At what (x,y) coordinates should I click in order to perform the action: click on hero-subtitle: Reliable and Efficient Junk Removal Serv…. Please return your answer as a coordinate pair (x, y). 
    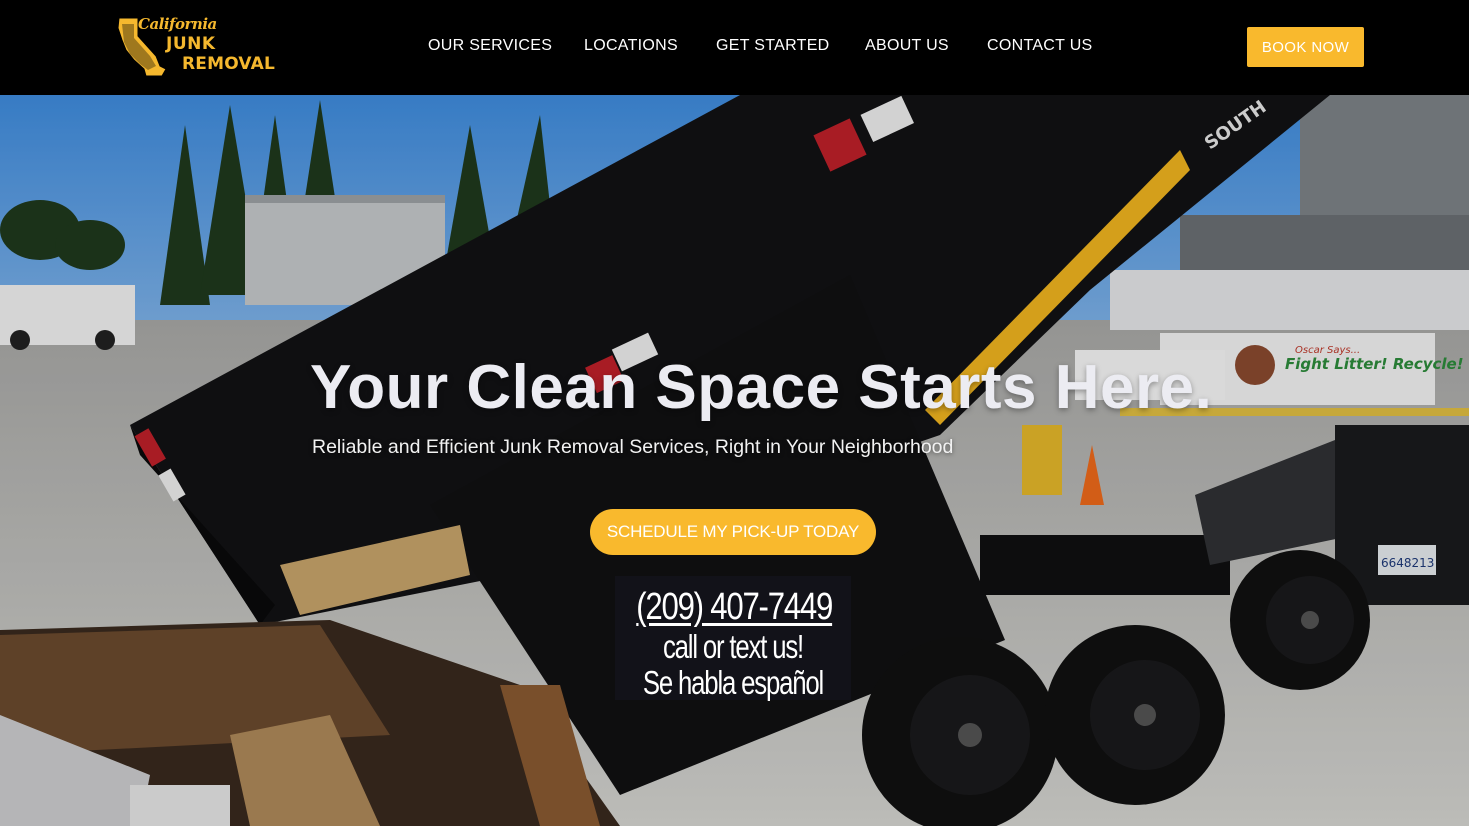
    Looking at the image, I should click on (633, 447).